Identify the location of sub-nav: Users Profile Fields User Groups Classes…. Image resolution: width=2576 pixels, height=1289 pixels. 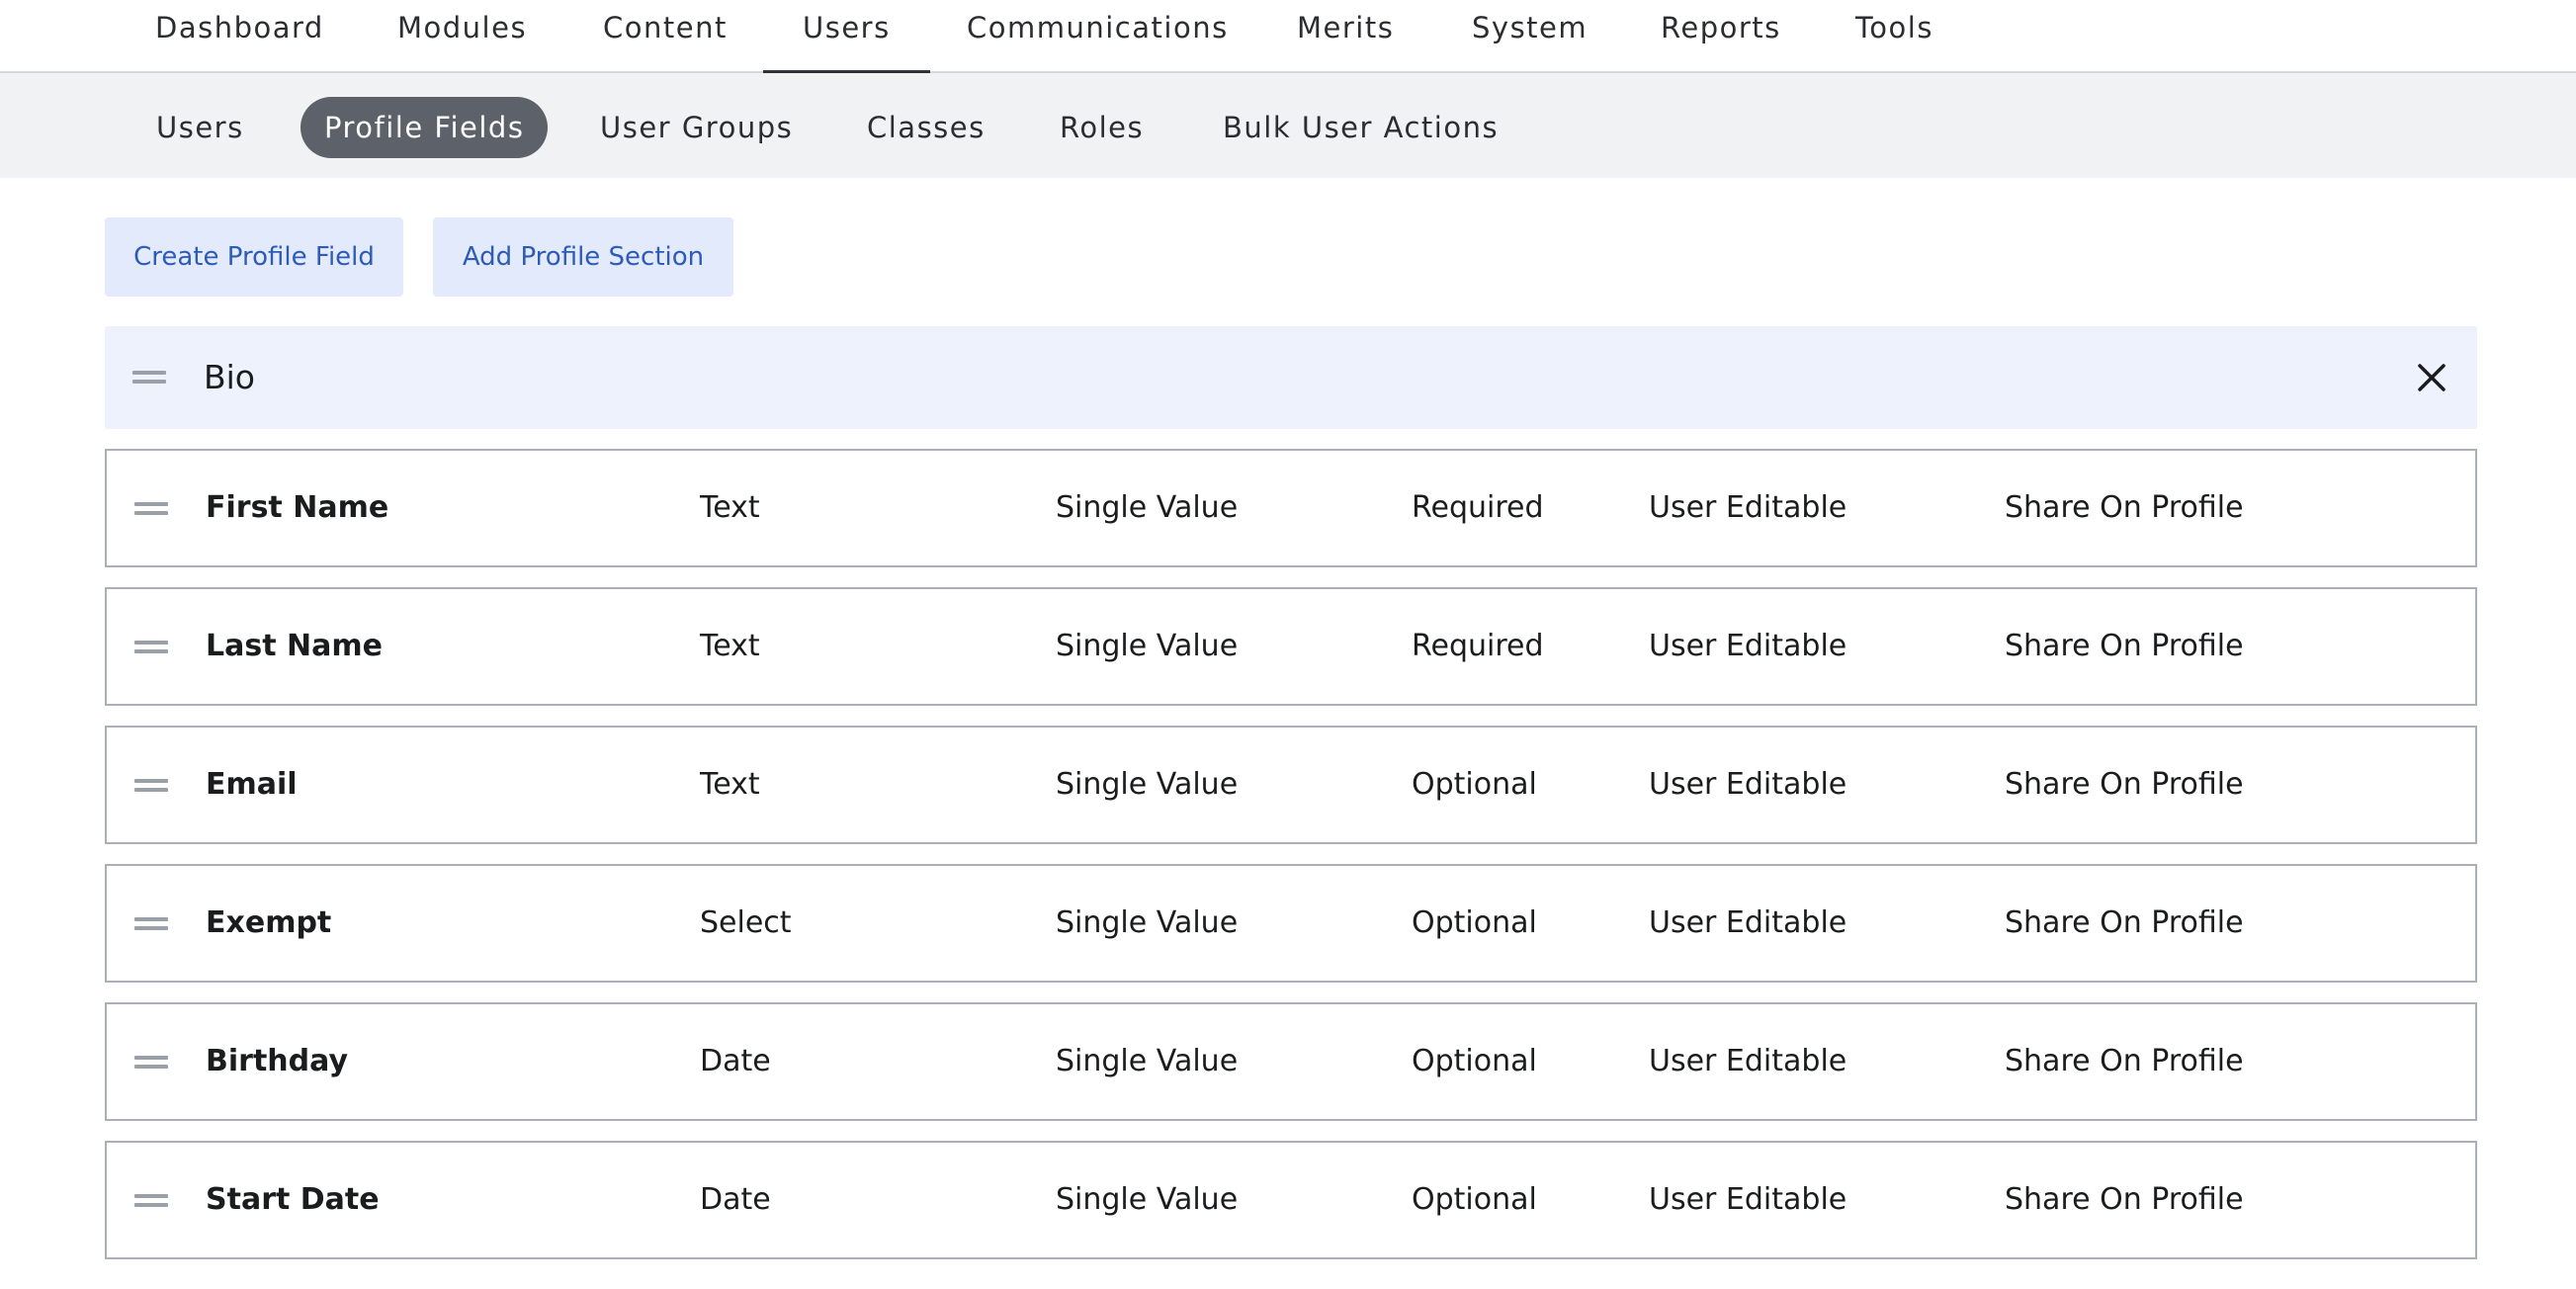
(1288, 125).